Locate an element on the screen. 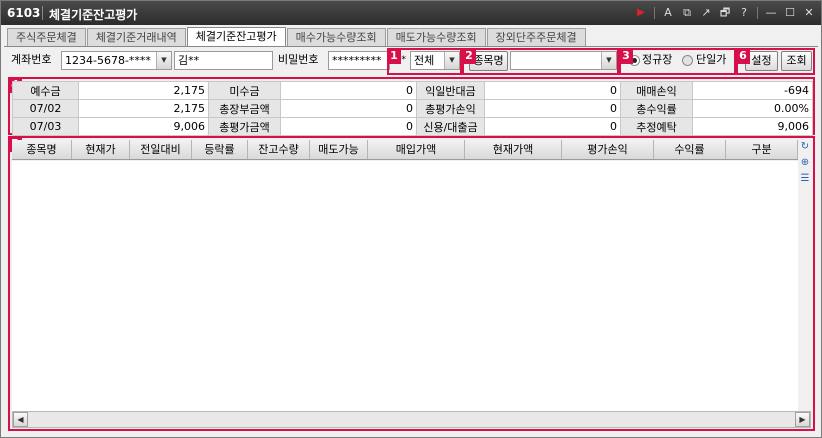 The image size is (822, 438). tab-odd-lot-order: 장외단주주문체결 is located at coordinates (536, 37).